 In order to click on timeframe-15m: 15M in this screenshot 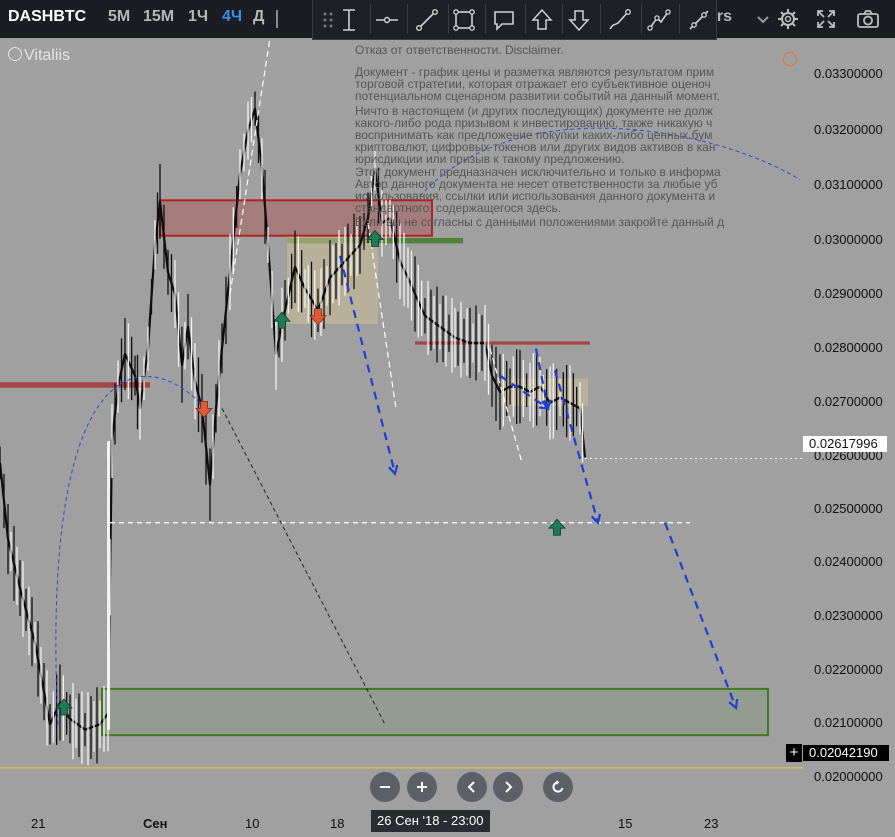, I will do `click(158, 17)`.